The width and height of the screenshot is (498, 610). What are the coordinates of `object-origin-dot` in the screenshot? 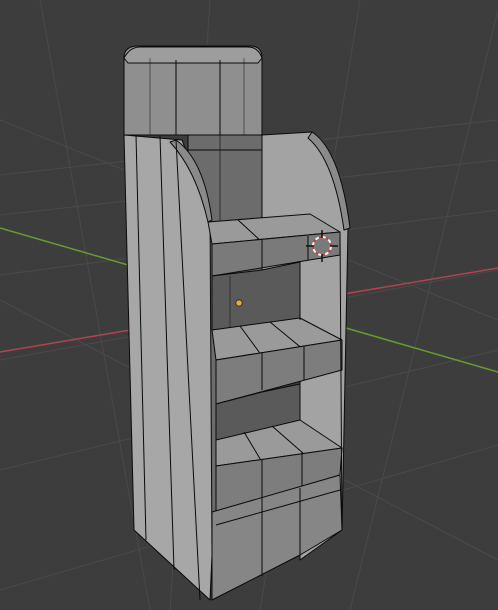 It's located at (239, 303).